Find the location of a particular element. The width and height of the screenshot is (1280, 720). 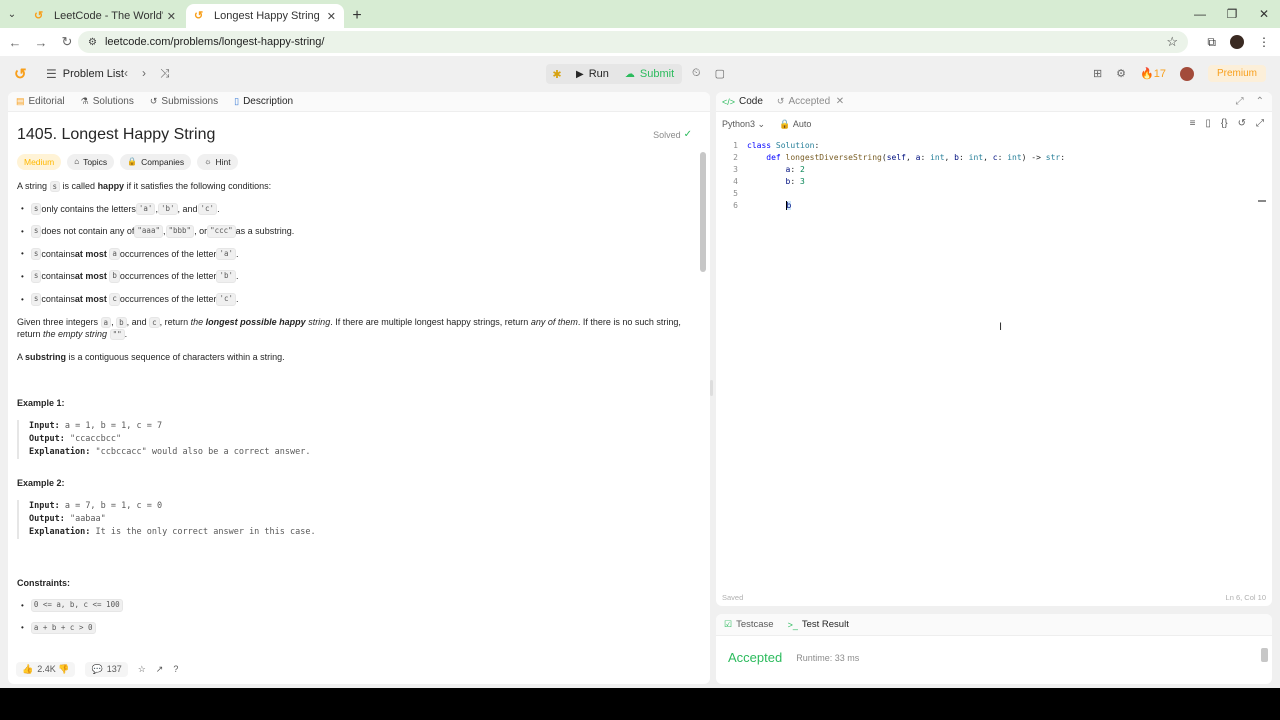

inline-code: "" is located at coordinates (117, 335).